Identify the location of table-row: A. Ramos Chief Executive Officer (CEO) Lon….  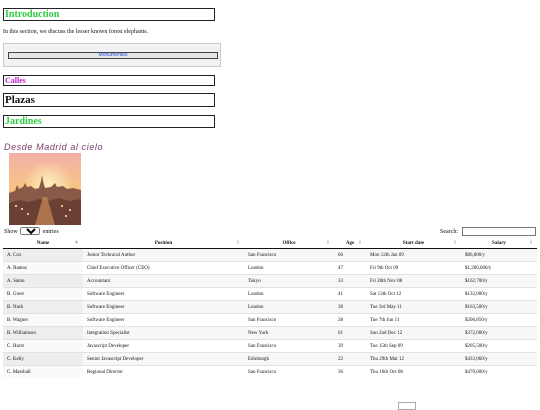
(270, 268).